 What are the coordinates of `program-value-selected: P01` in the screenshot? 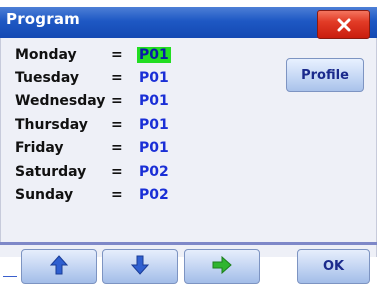 It's located at (154, 55).